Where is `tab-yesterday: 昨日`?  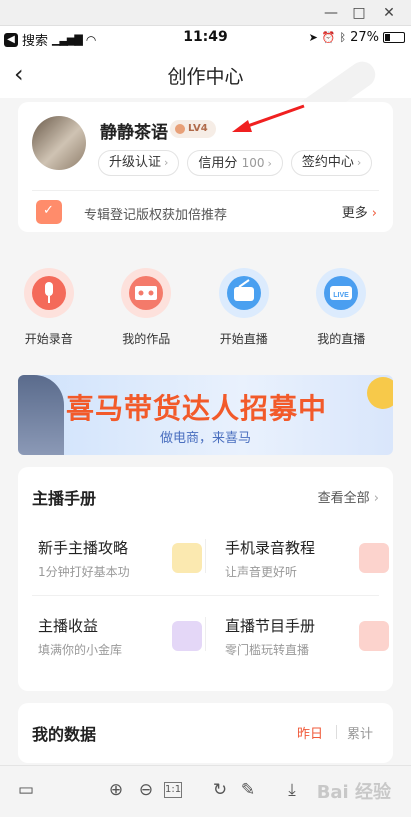 tab-yesterday: 昨日 is located at coordinates (310, 732).